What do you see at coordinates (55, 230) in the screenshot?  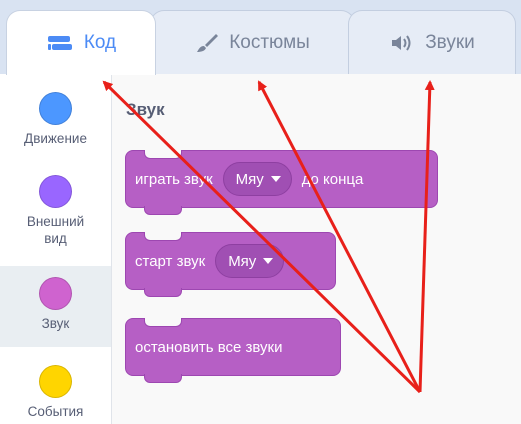 I see `category-looks-label: Внешний вид` at bounding box center [55, 230].